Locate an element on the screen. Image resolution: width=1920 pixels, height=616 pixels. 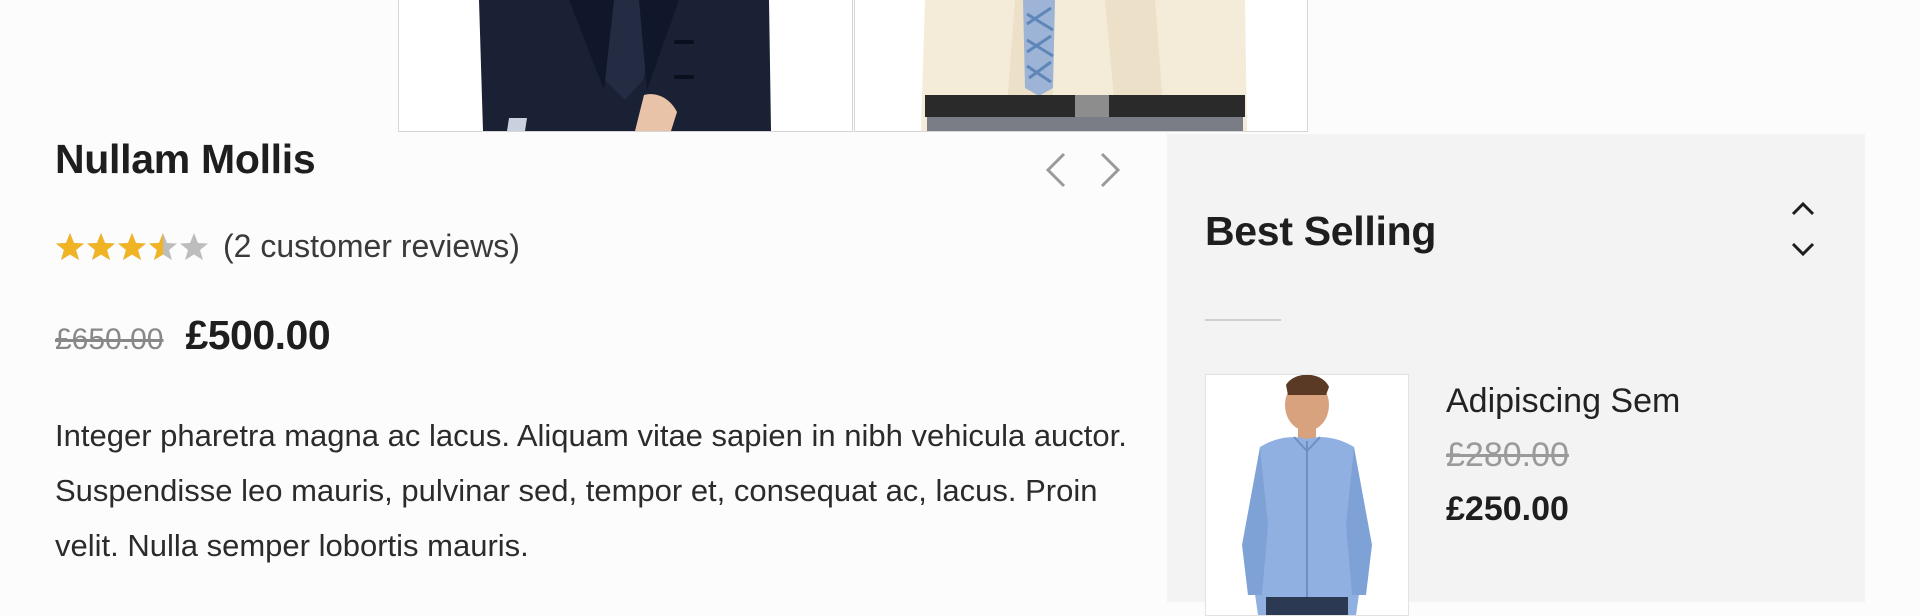
title-divider is located at coordinates (1243, 320).